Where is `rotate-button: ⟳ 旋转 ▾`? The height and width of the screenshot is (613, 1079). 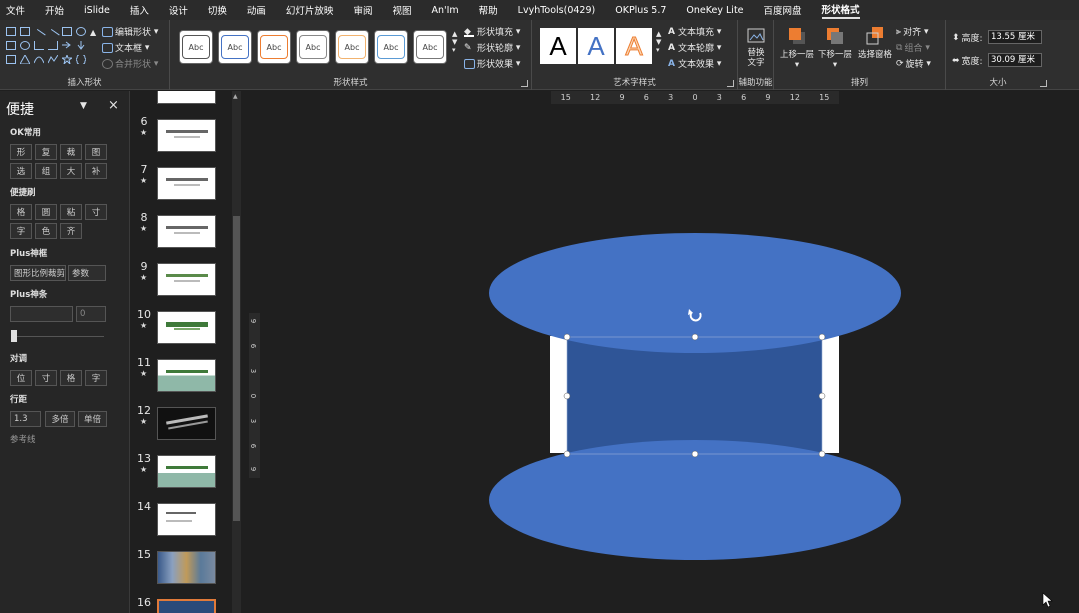
rotate-button: ⟳ 旋转 ▾ is located at coordinates (913, 64).